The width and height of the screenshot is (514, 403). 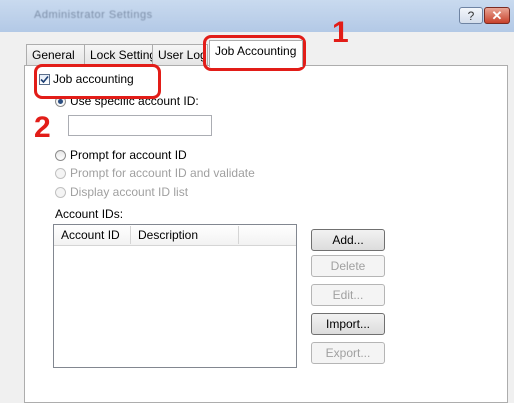 What do you see at coordinates (162, 173) in the screenshot?
I see `prompt-and-validate-label: Prompt for account ID and validate` at bounding box center [162, 173].